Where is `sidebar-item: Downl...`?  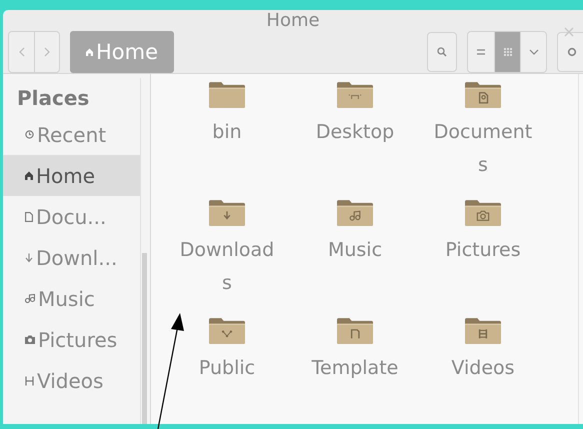 sidebar-item: Downl... is located at coordinates (71, 257).